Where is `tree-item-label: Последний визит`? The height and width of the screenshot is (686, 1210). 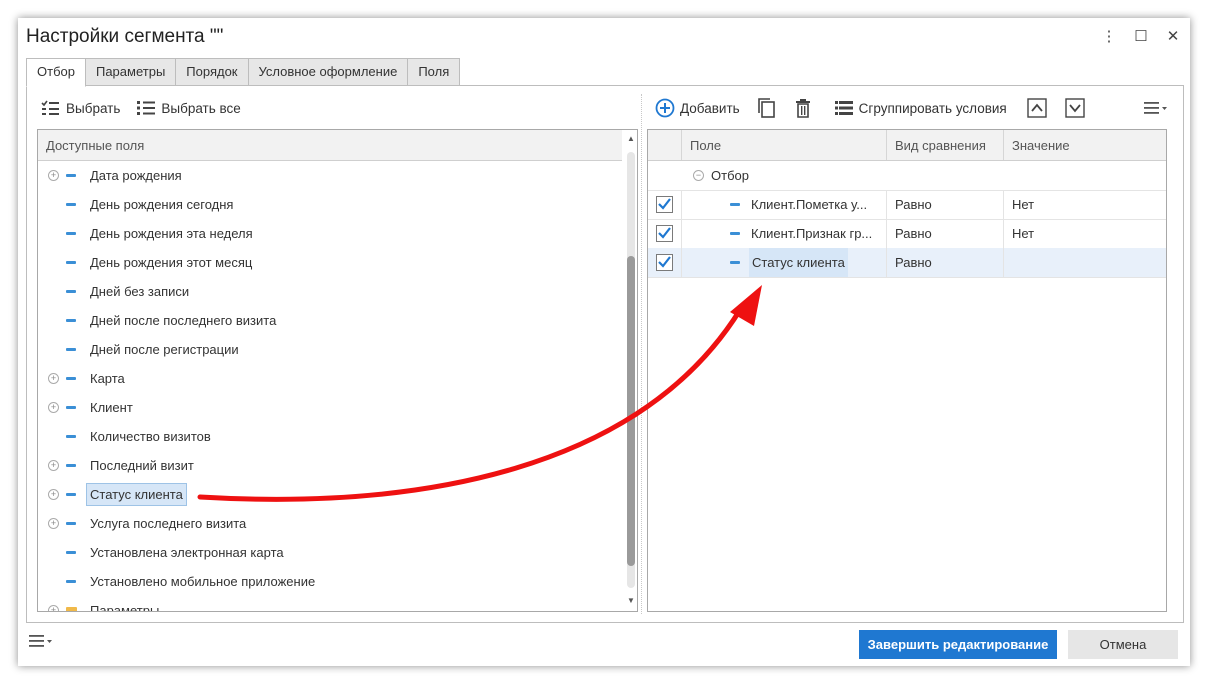
tree-item-label: Последний визит is located at coordinates (142, 465).